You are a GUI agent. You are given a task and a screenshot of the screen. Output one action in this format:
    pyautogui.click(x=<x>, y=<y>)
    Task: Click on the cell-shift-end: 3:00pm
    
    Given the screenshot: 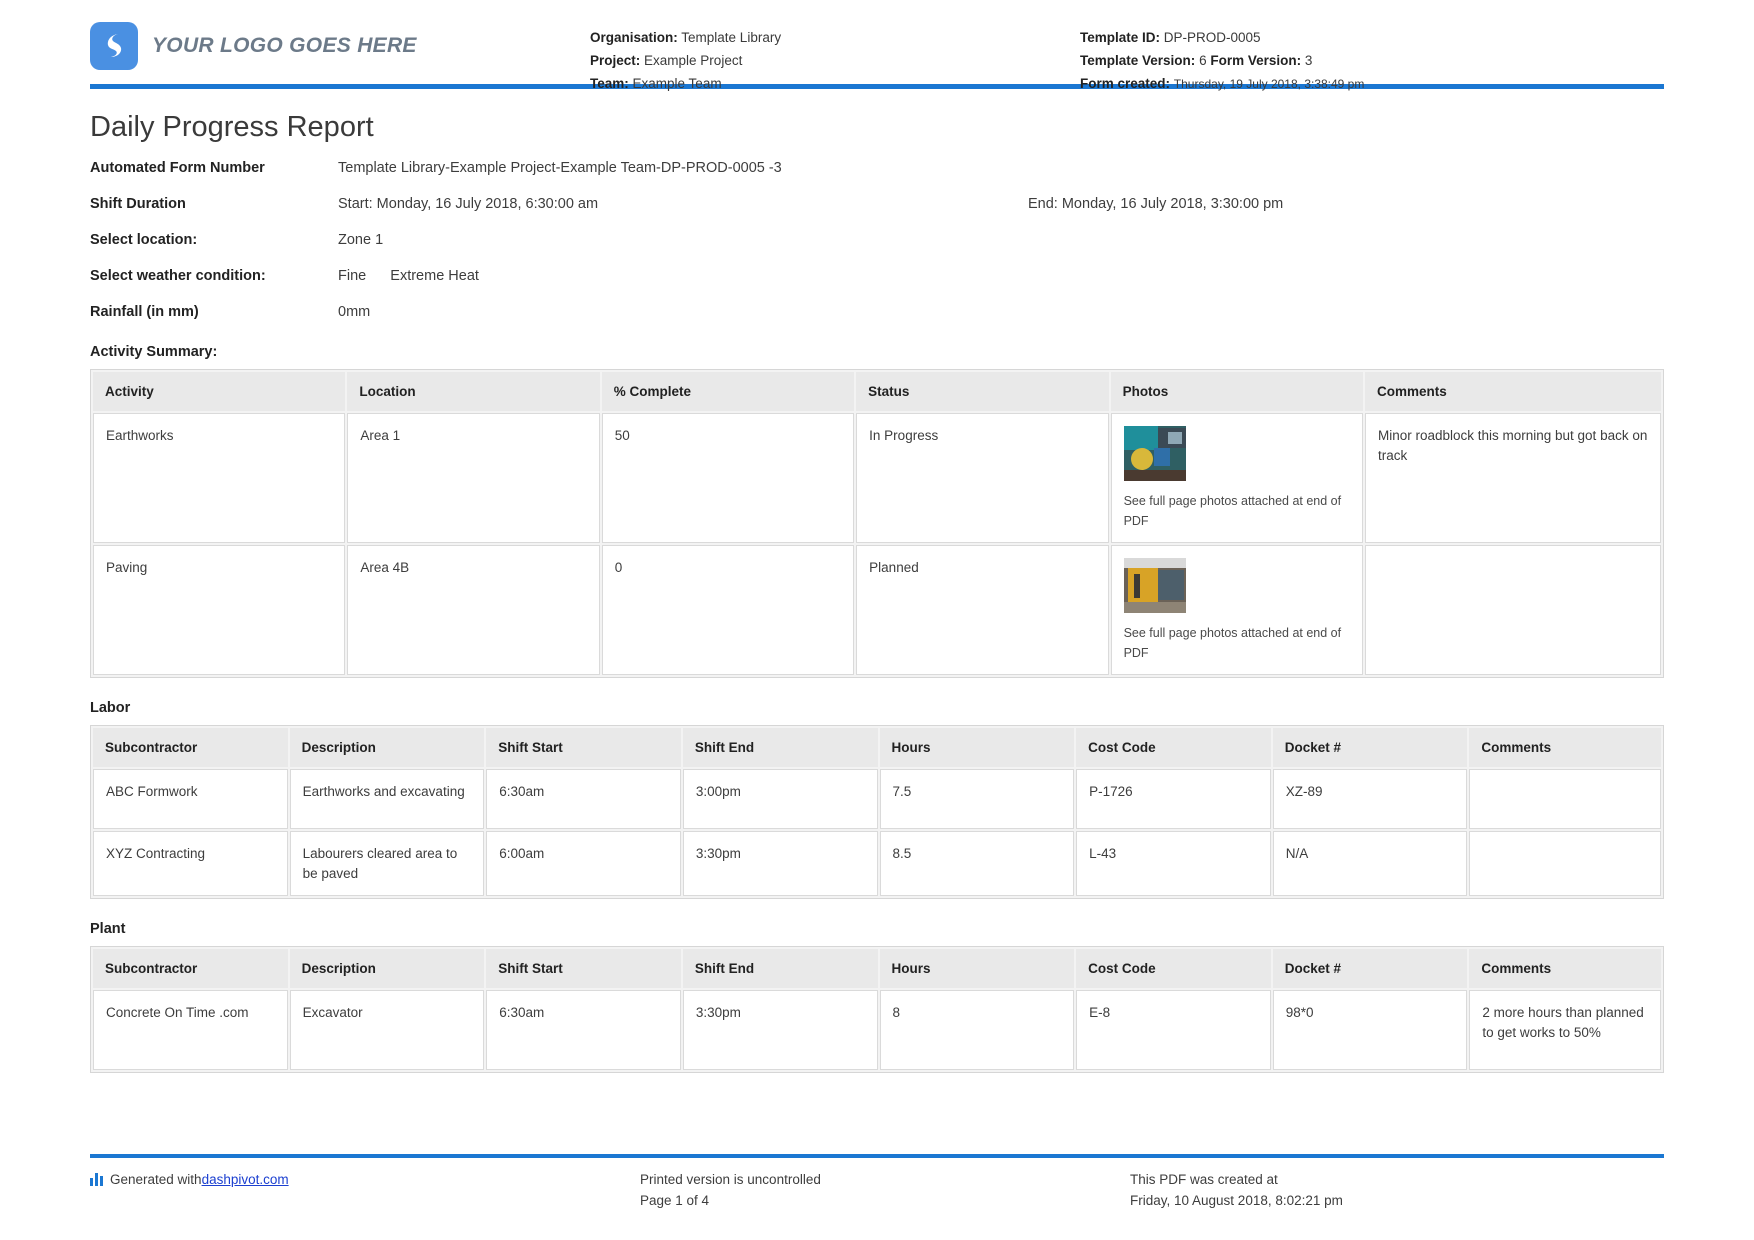 What is the action you would take?
    pyautogui.click(x=780, y=799)
    